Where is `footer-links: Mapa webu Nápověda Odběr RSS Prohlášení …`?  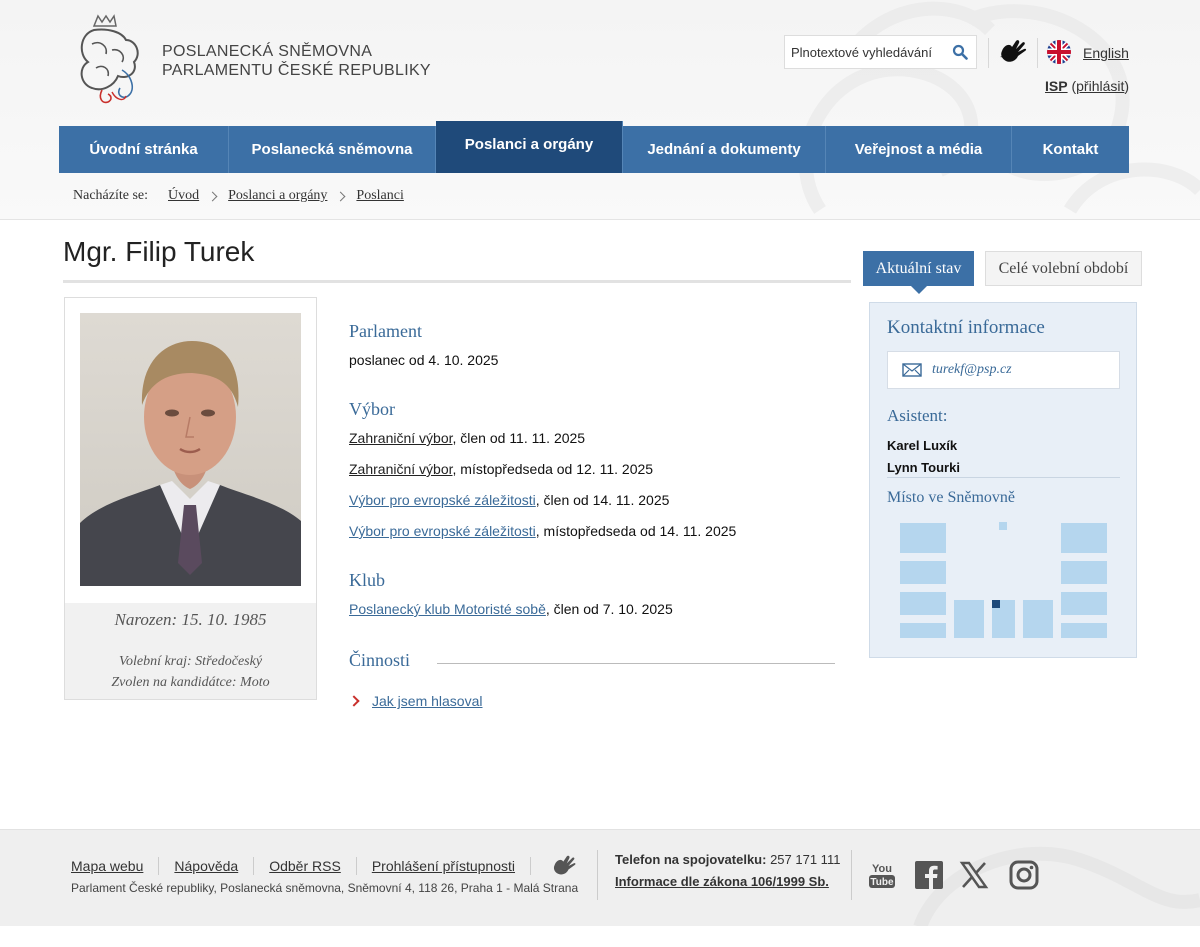 footer-links: Mapa webu Nápověda Odběr RSS Prohlášení … is located at coordinates (325, 866).